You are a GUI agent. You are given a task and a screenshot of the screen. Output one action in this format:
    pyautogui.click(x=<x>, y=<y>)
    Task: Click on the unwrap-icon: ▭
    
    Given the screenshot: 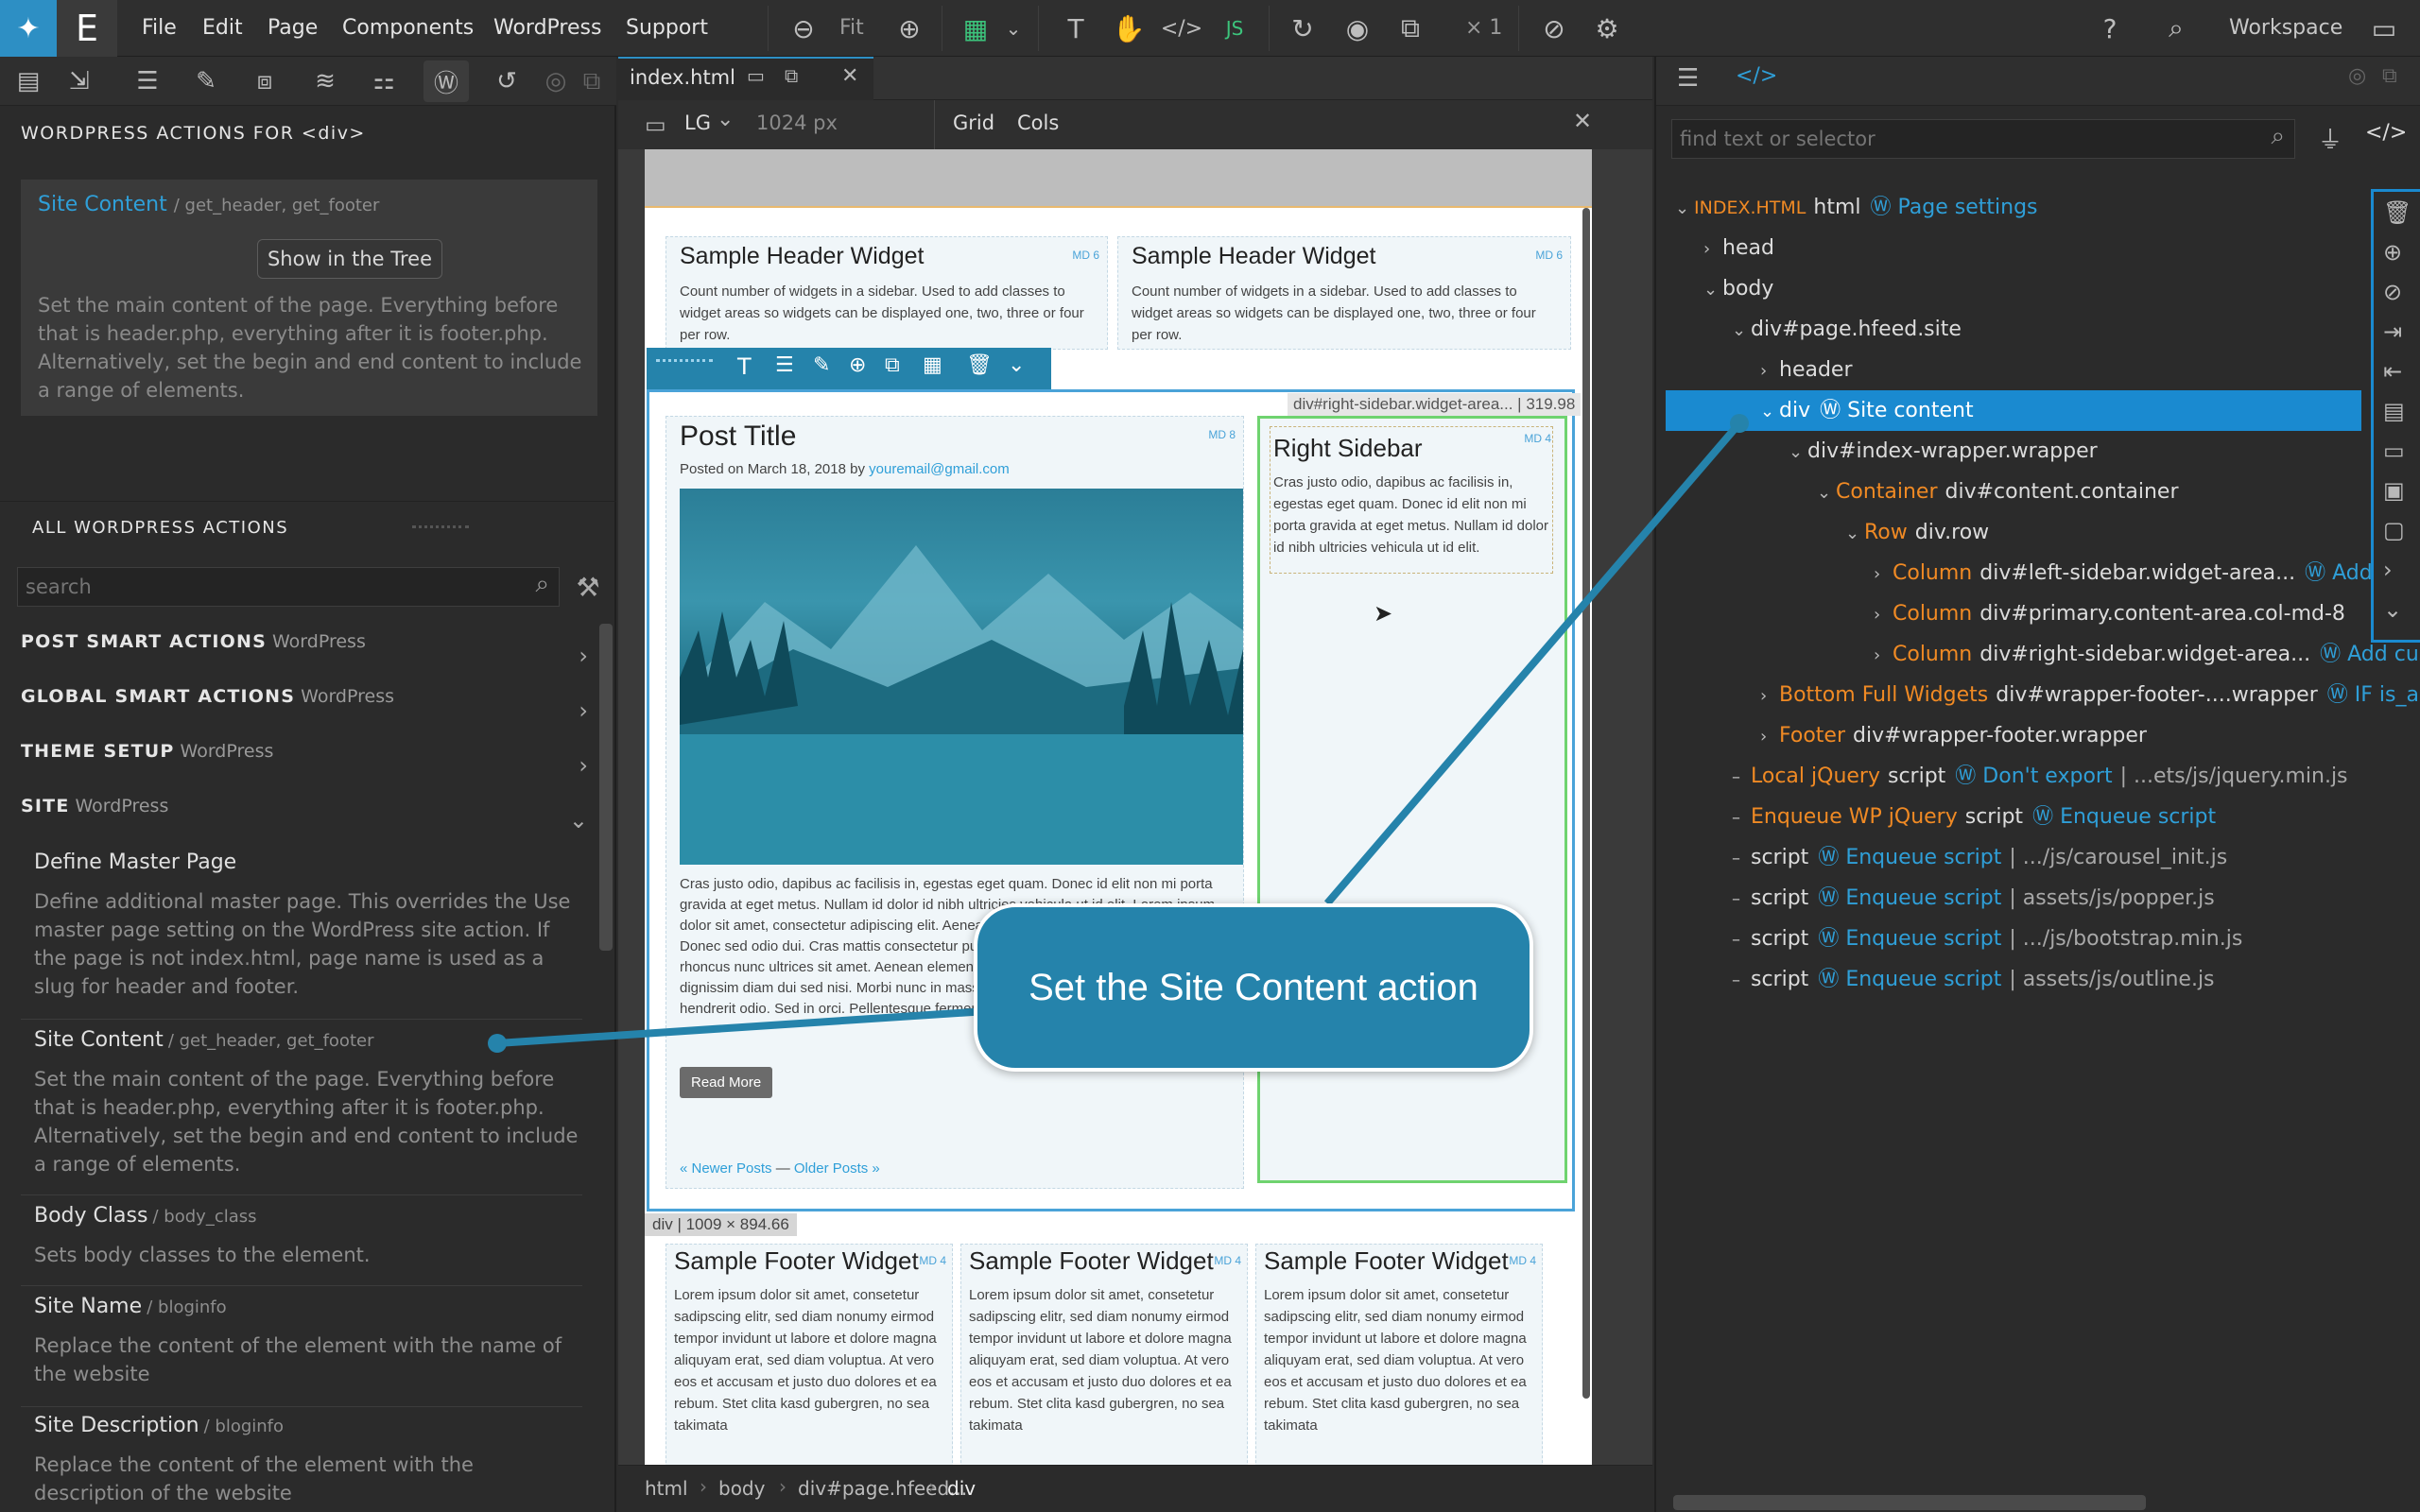 What is the action you would take?
    pyautogui.click(x=2394, y=451)
    